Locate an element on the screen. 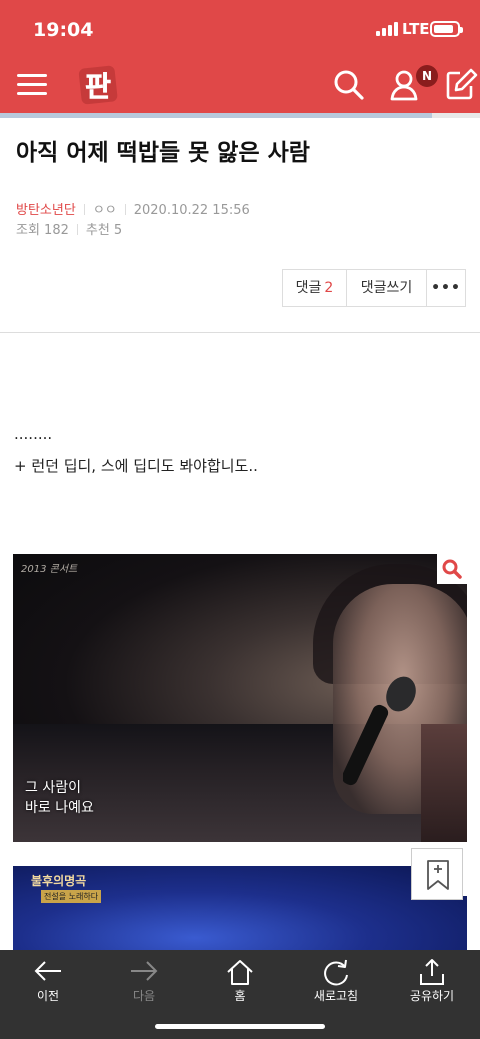 This screenshot has height=1039, width=480. refresh-icon is located at coordinates (336, 972).